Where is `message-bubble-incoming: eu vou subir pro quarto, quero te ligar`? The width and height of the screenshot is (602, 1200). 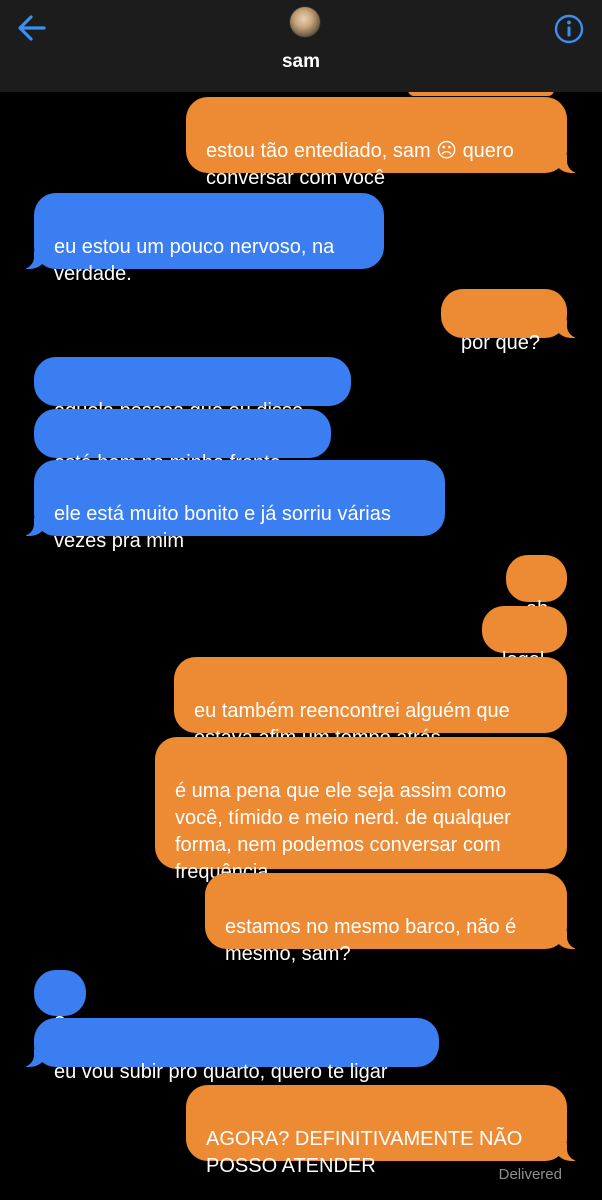
message-bubble-incoming: eu vou subir pro quarto, quero te ligar is located at coordinates (225, 1050).